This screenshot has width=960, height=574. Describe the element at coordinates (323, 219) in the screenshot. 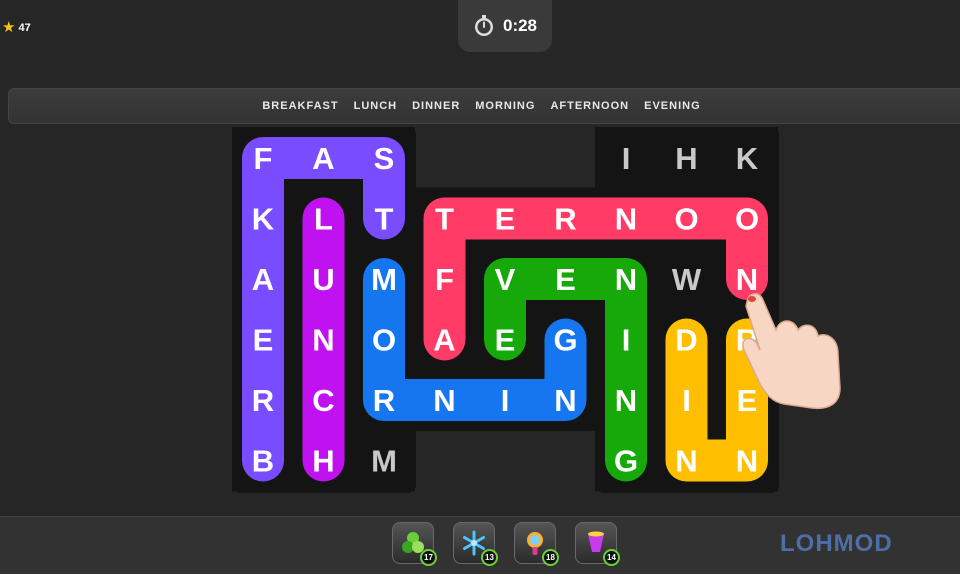

I see `grid-letter: L` at that location.